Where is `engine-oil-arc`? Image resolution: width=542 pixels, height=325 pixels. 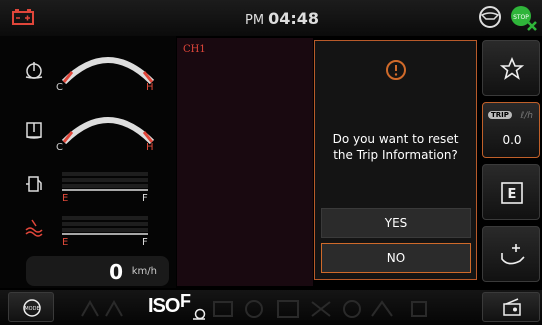
engine-oil-arc is located at coordinates (108, 70).